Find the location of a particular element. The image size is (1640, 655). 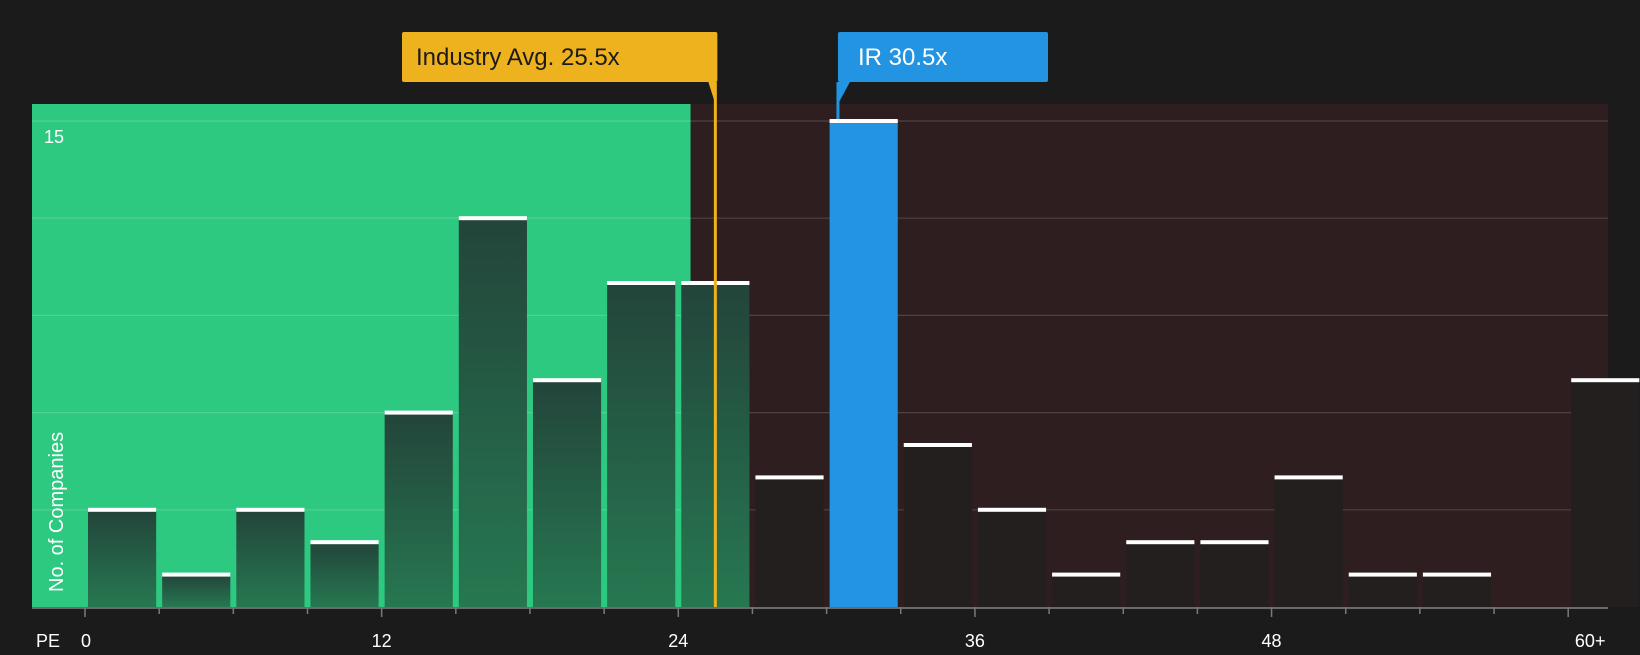

y-tick-label: 15 is located at coordinates (54, 137).